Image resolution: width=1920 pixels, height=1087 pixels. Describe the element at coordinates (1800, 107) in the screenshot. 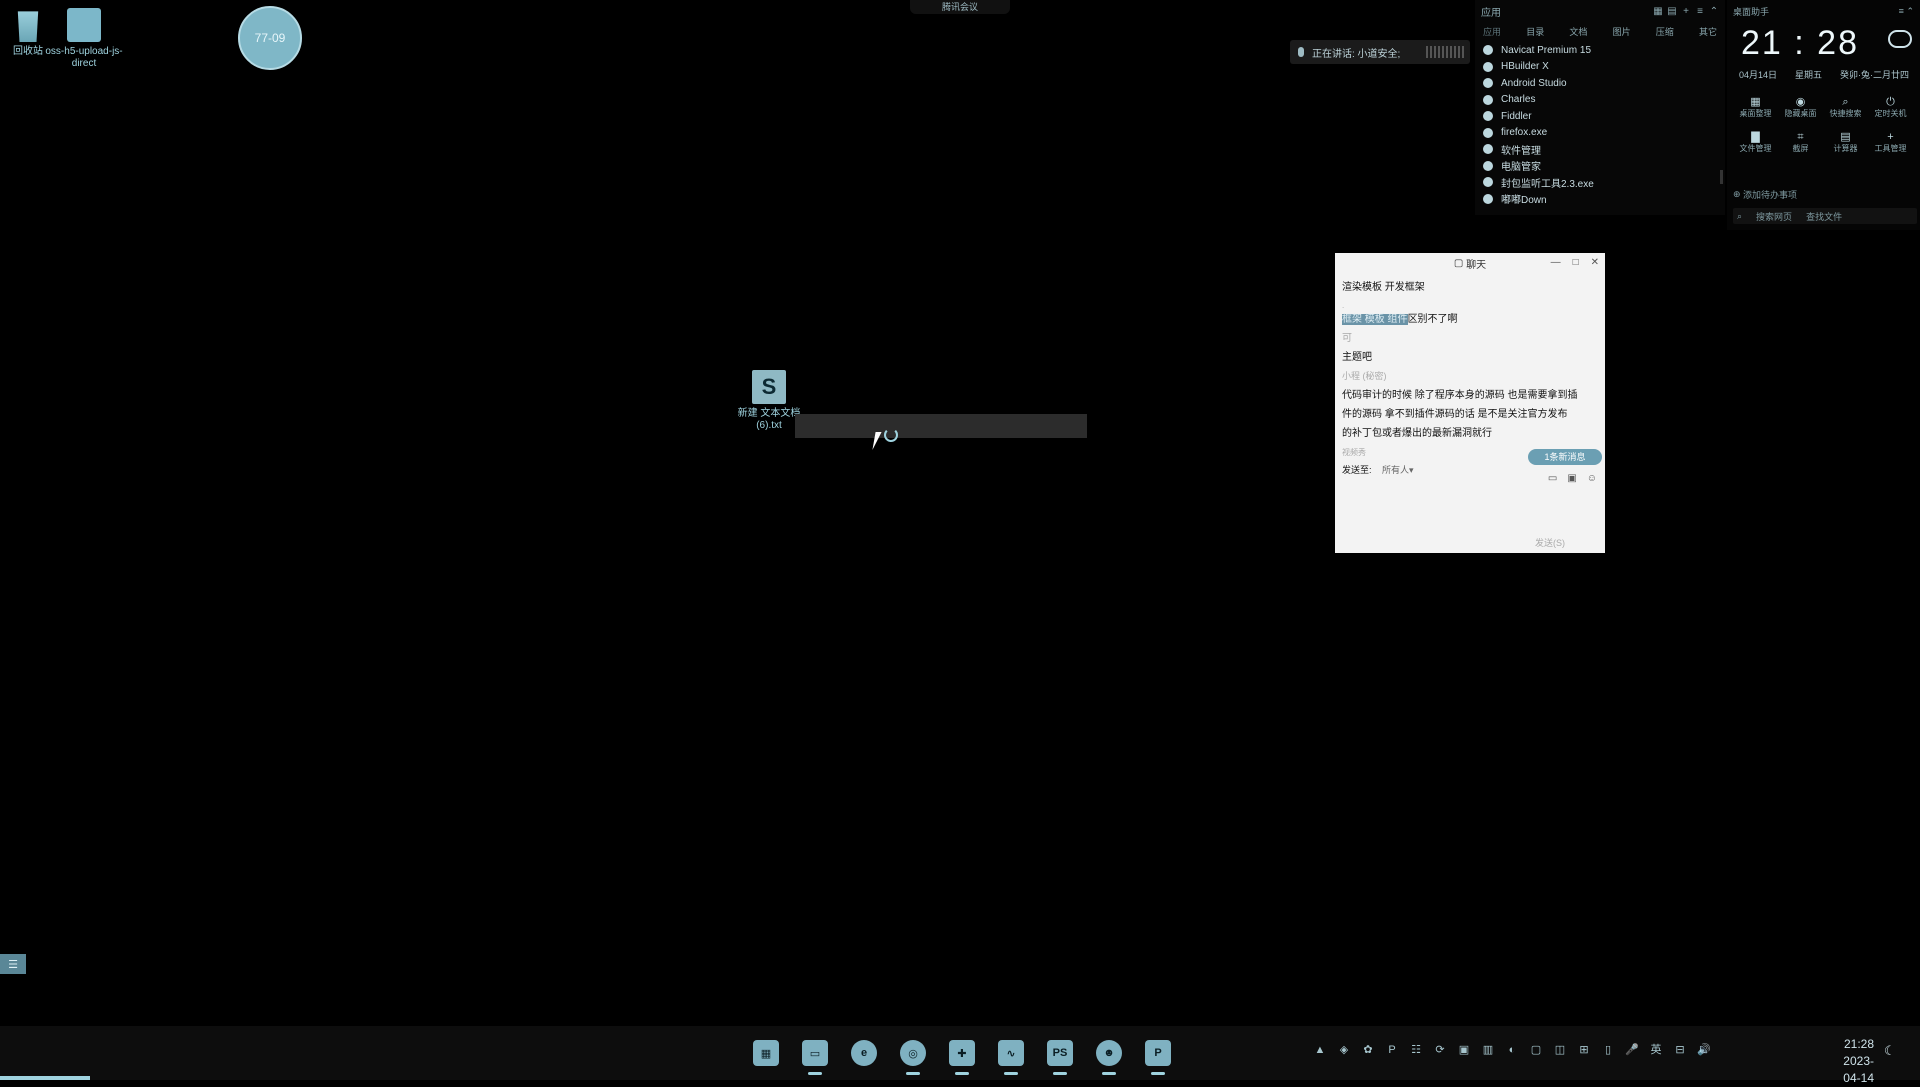

I see `tool-hide-desktop: ◉ 隐藏桌面` at that location.